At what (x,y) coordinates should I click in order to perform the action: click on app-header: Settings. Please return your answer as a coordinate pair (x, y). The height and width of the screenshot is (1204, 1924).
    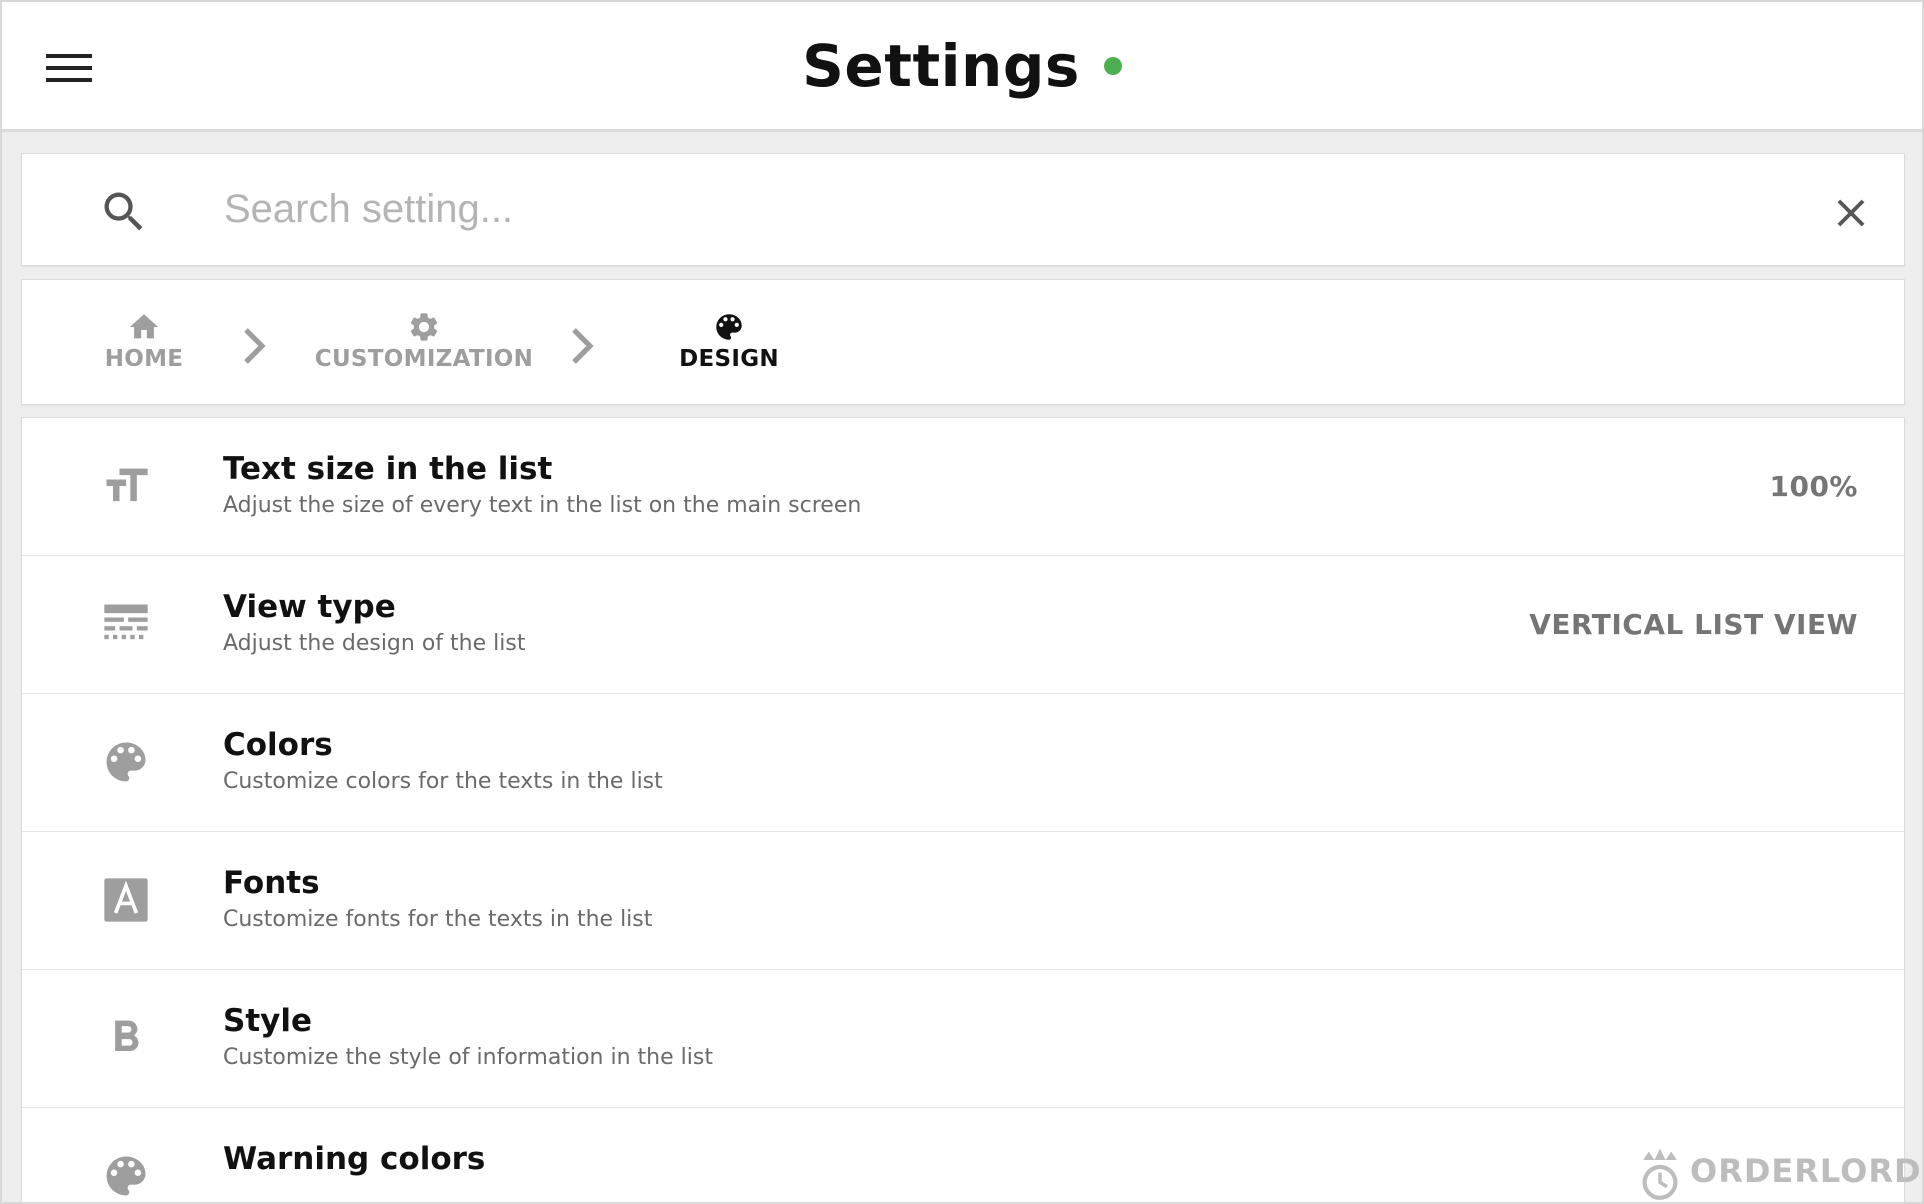
    Looking at the image, I should click on (962, 67).